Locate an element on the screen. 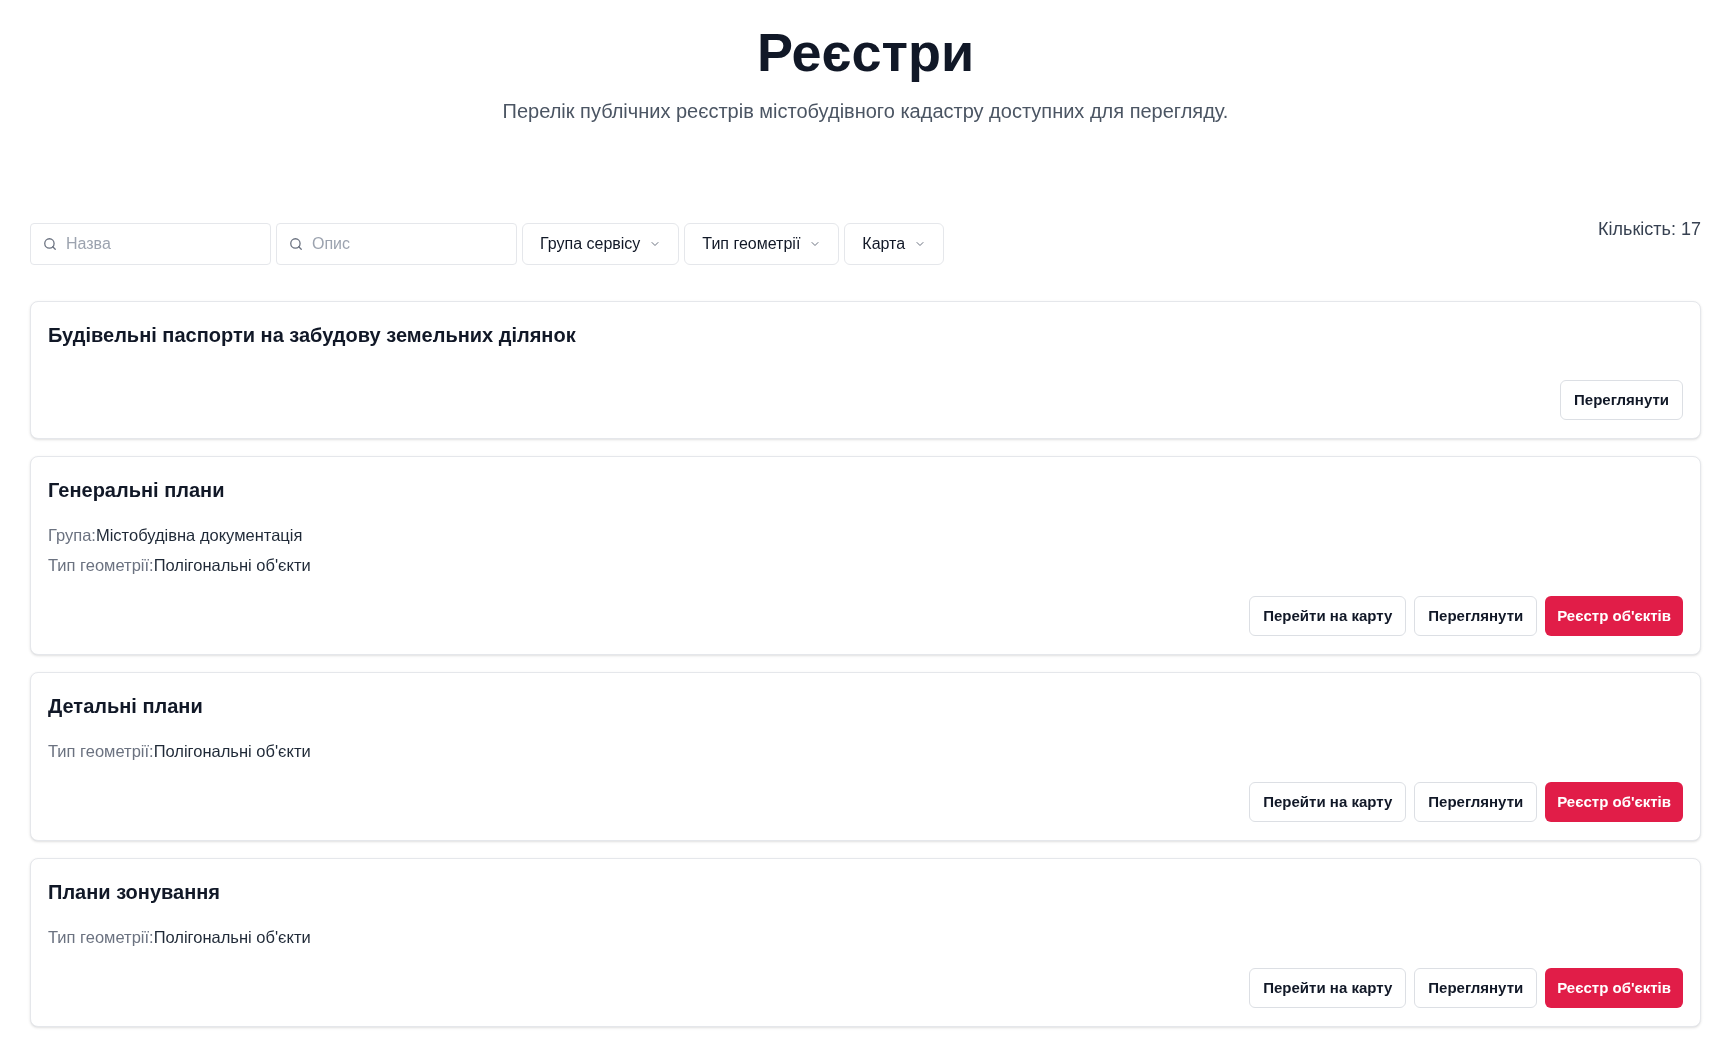 This screenshot has width=1733, height=1037. page-subtitle: Перелік публічних реєстрів містобудівного кадастру доступних для перегляду. is located at coordinates (865, 111).